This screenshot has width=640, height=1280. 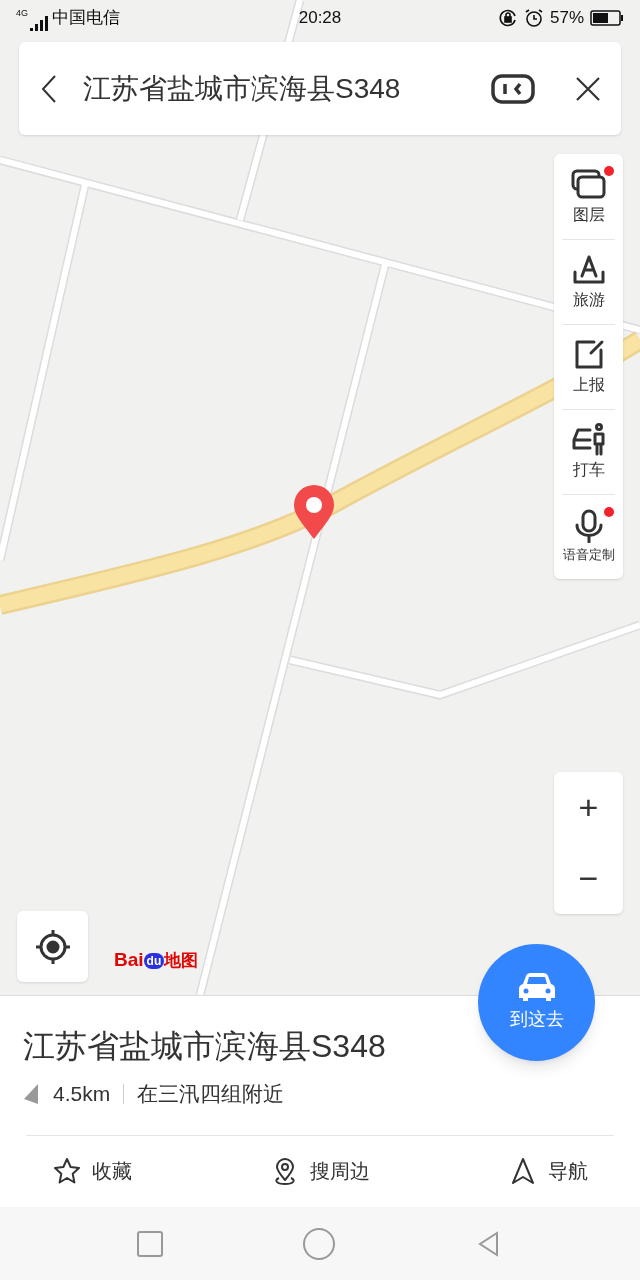 I want to click on tool-button: 旅游, so click(x=588, y=281).